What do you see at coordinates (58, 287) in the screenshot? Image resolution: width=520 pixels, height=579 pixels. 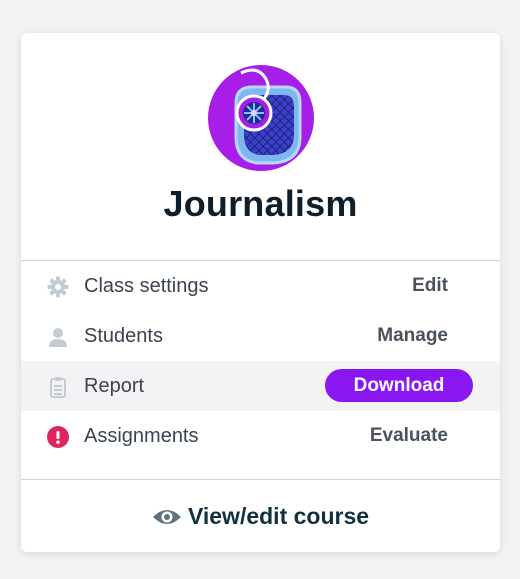 I see `gear-icon` at bounding box center [58, 287].